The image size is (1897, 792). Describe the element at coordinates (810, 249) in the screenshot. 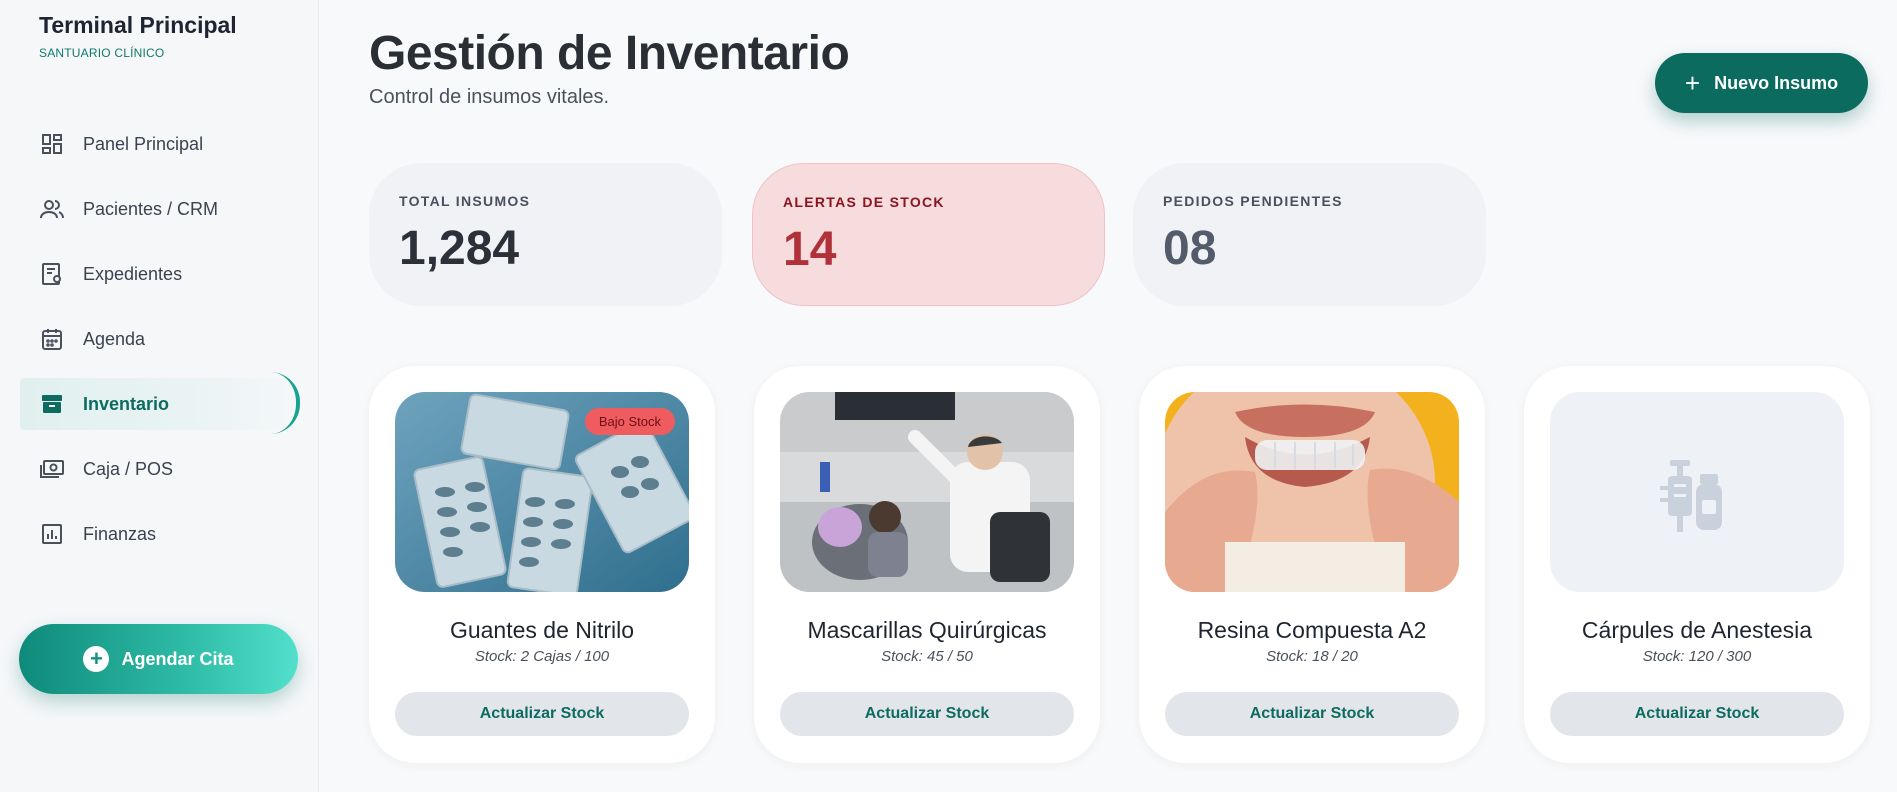

I see `stat-value: 14` at that location.